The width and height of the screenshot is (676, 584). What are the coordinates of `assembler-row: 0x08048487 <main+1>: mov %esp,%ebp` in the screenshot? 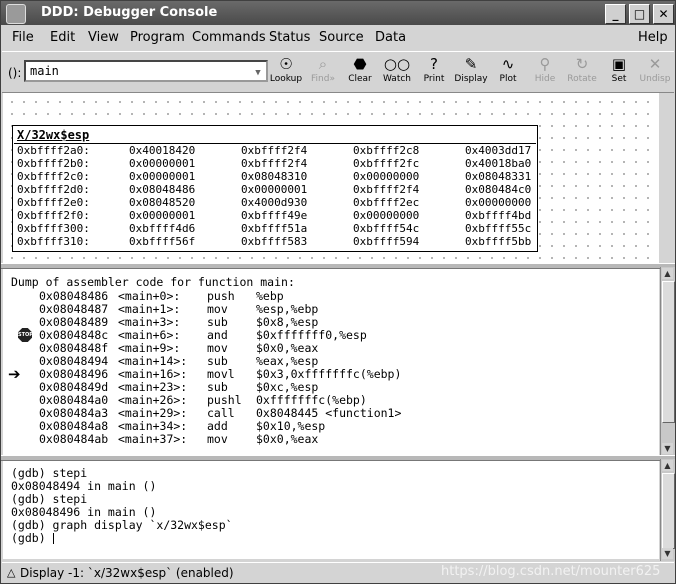 It's located at (323, 309).